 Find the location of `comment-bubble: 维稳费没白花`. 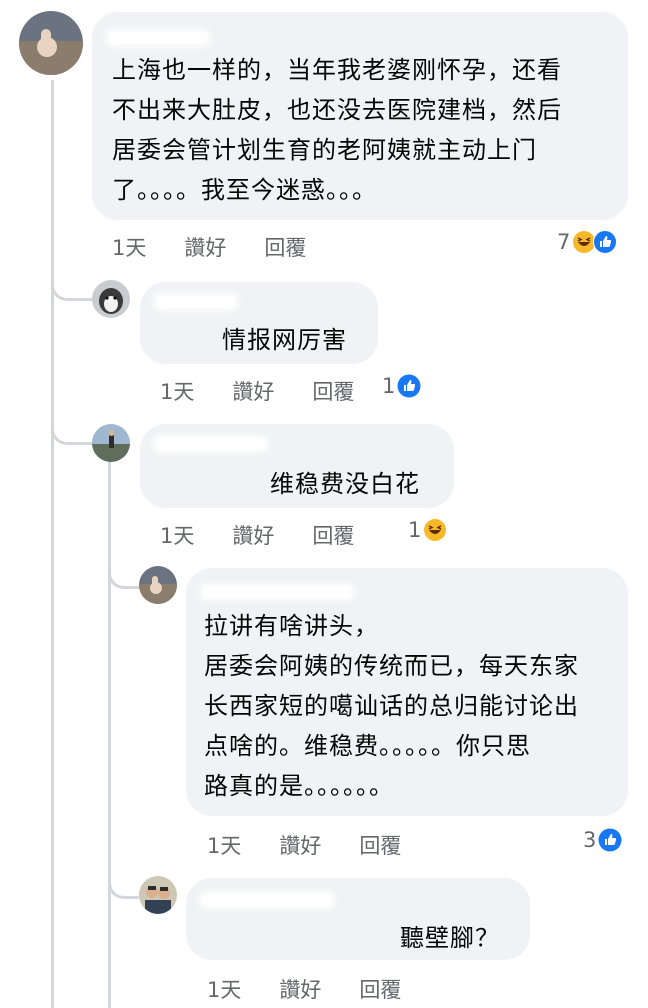

comment-bubble: 维稳费没白花 is located at coordinates (297, 466).